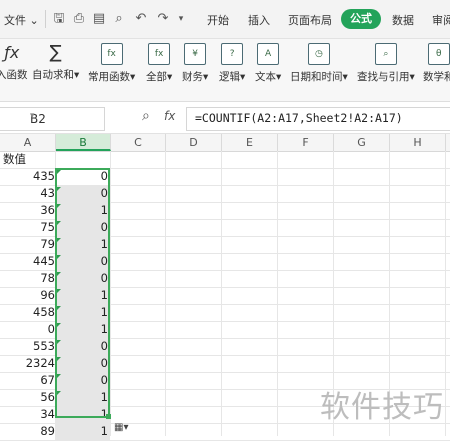 This screenshot has height=441, width=450. Describe the element at coordinates (28, 380) in the screenshot. I see `cell-a: 67` at that location.